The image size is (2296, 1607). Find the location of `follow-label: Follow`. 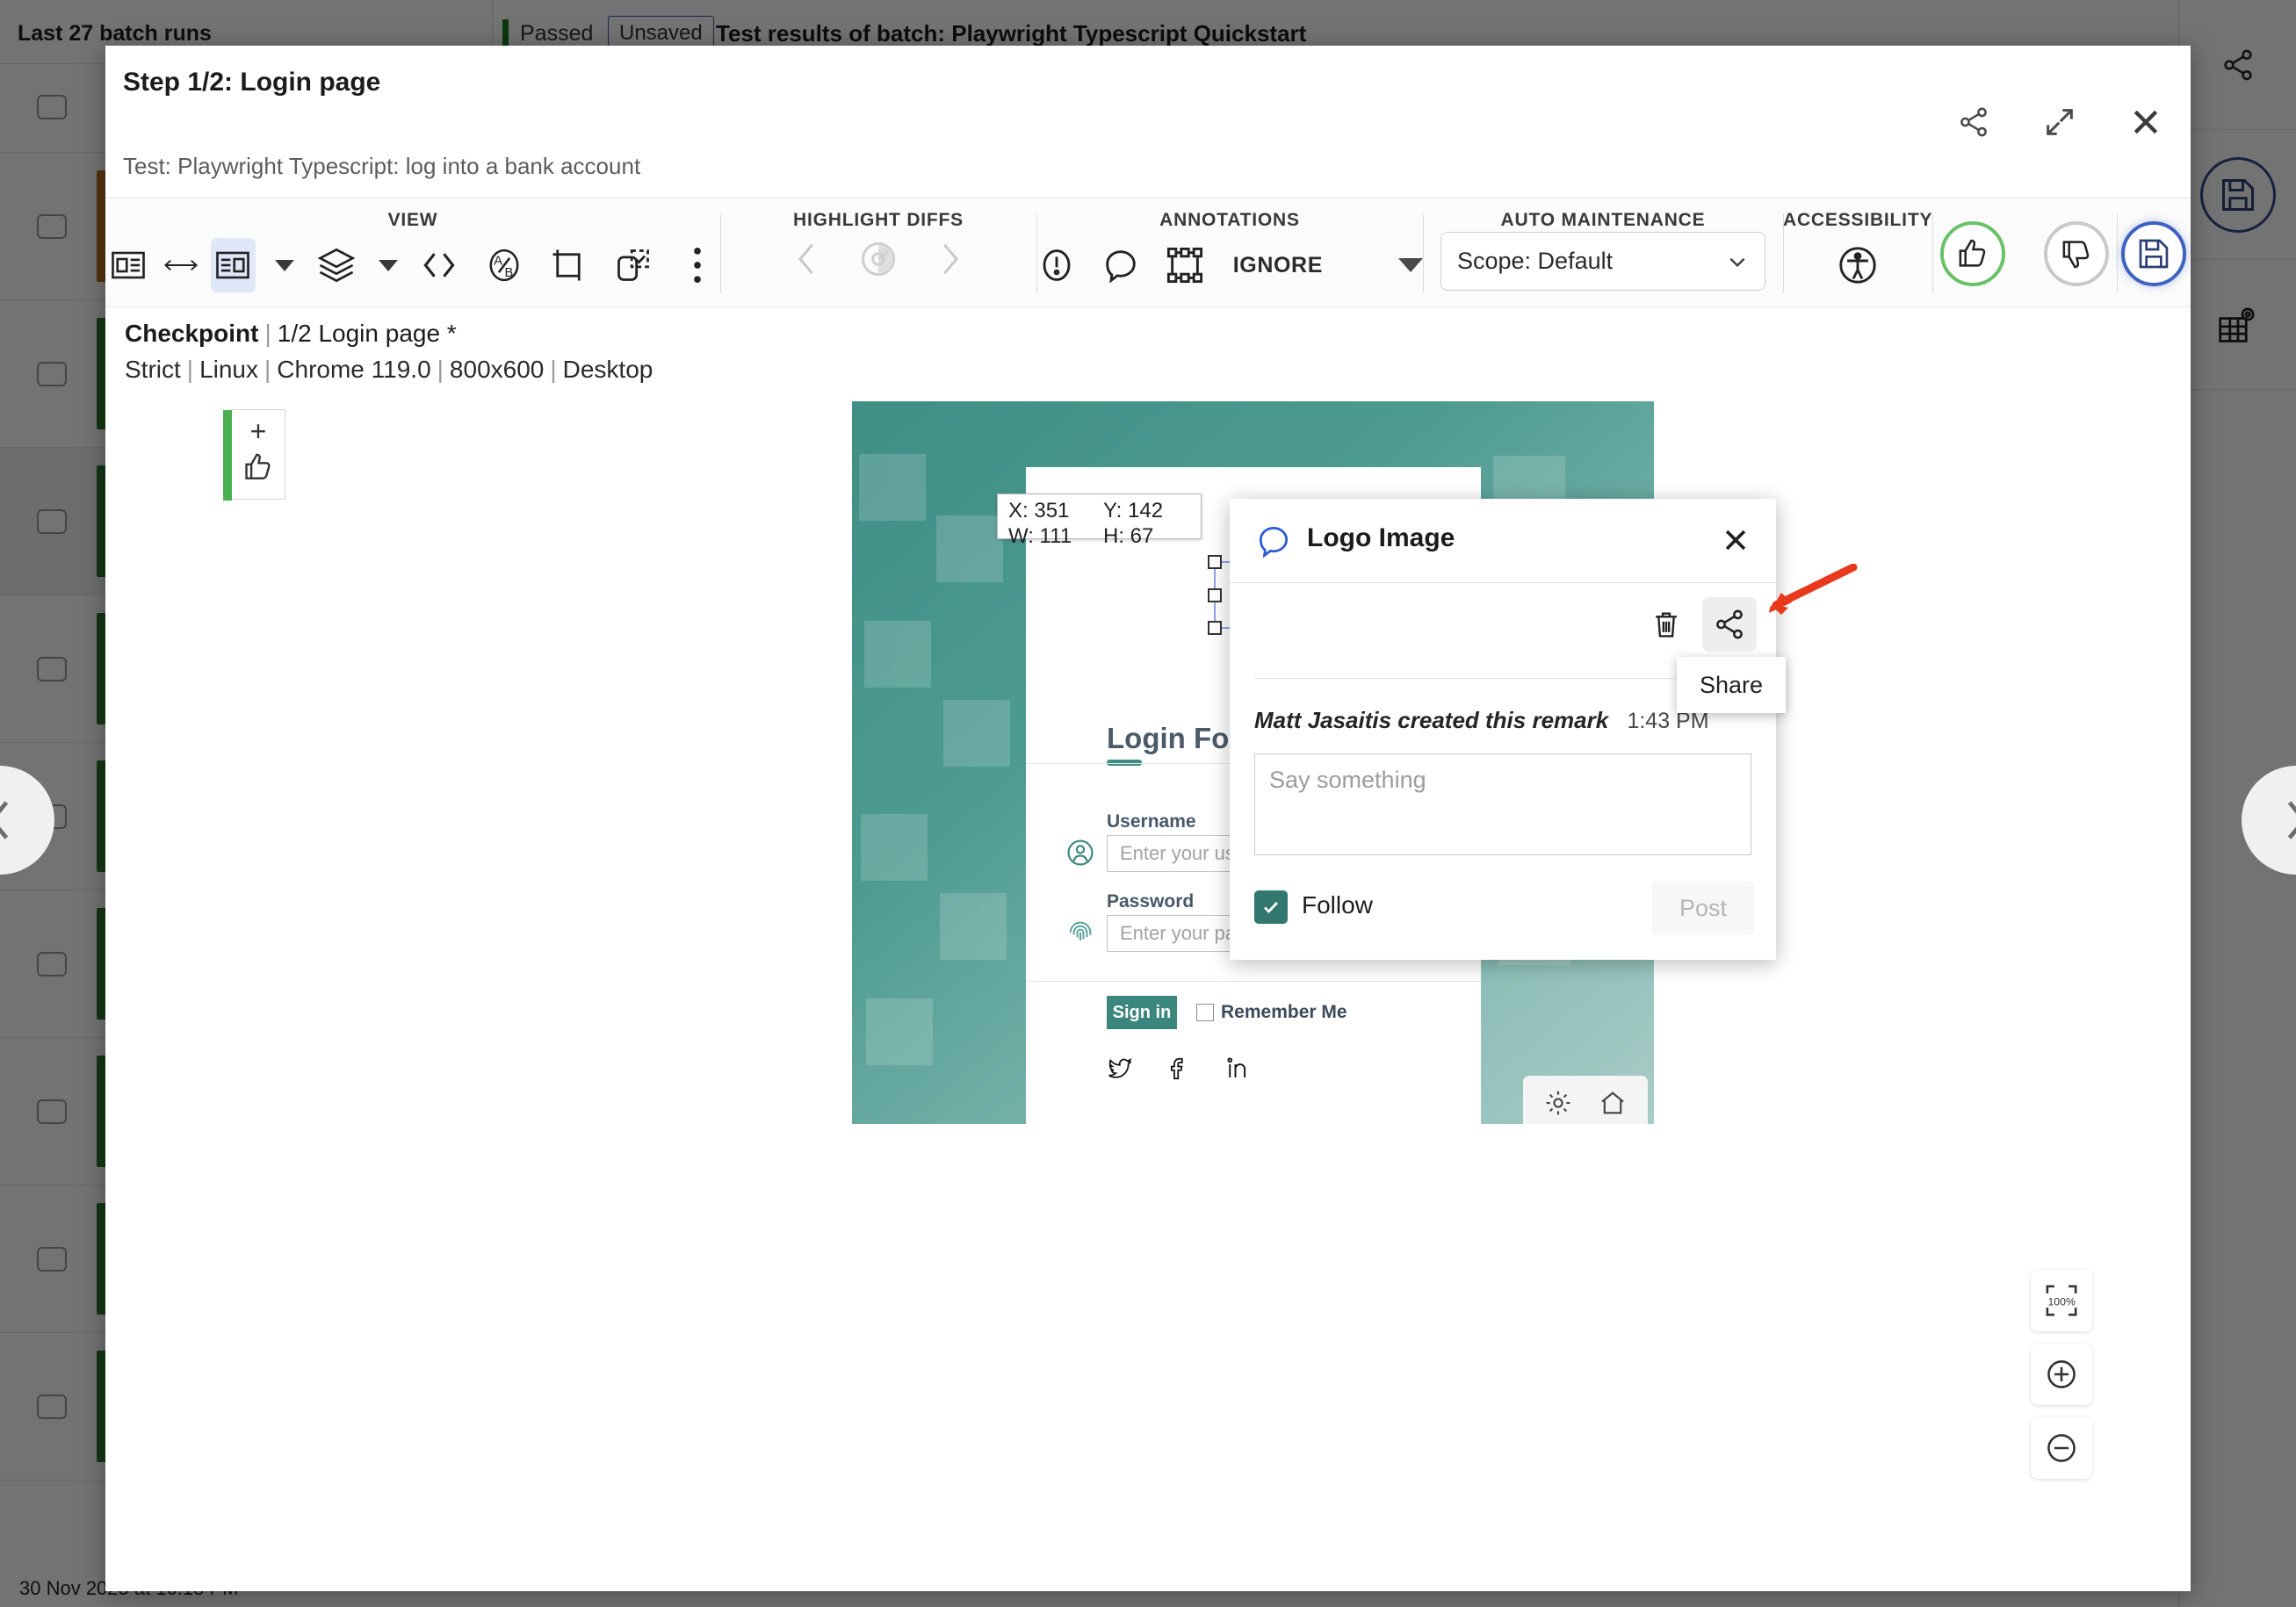

follow-label: Follow is located at coordinates (1337, 905).